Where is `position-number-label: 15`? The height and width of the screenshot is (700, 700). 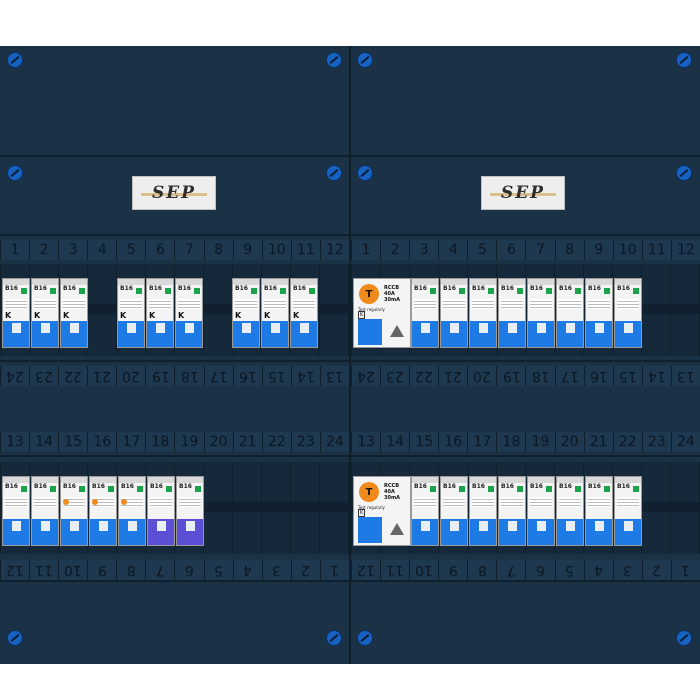 position-number-label: 15 is located at coordinates (276, 376).